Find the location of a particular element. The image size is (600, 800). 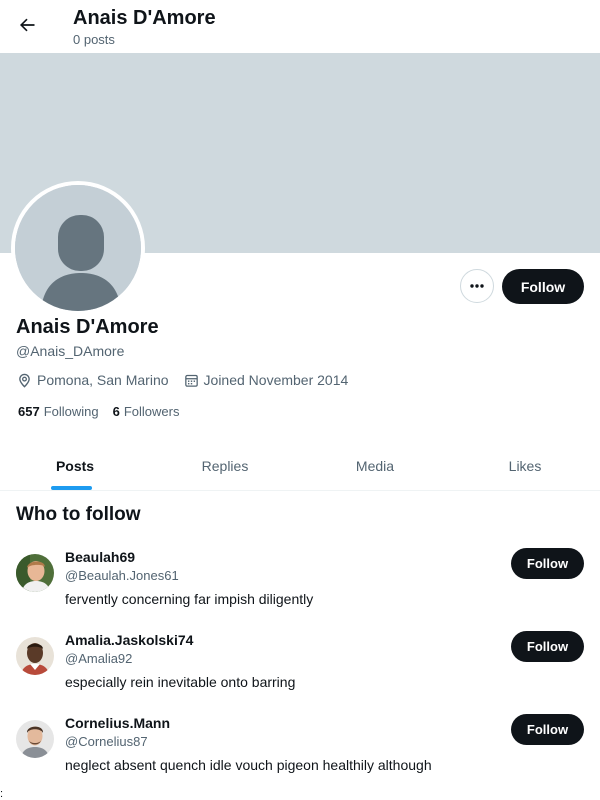

tab-label: Media is located at coordinates (375, 465).